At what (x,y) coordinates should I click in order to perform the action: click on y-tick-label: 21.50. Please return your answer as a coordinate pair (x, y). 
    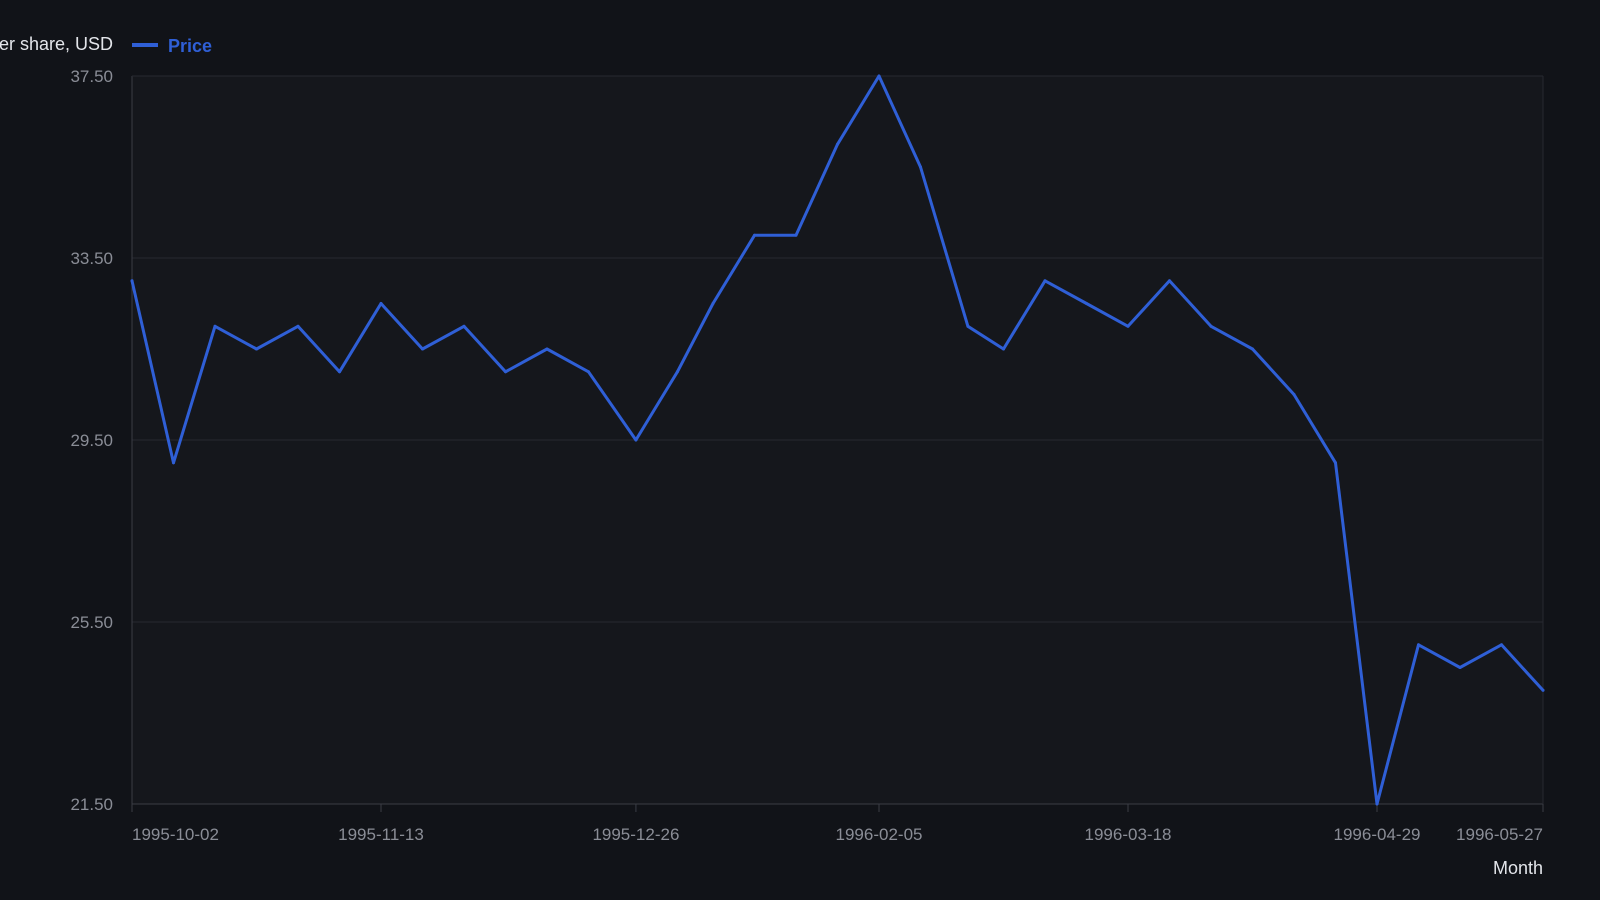
    Looking at the image, I should click on (91, 804).